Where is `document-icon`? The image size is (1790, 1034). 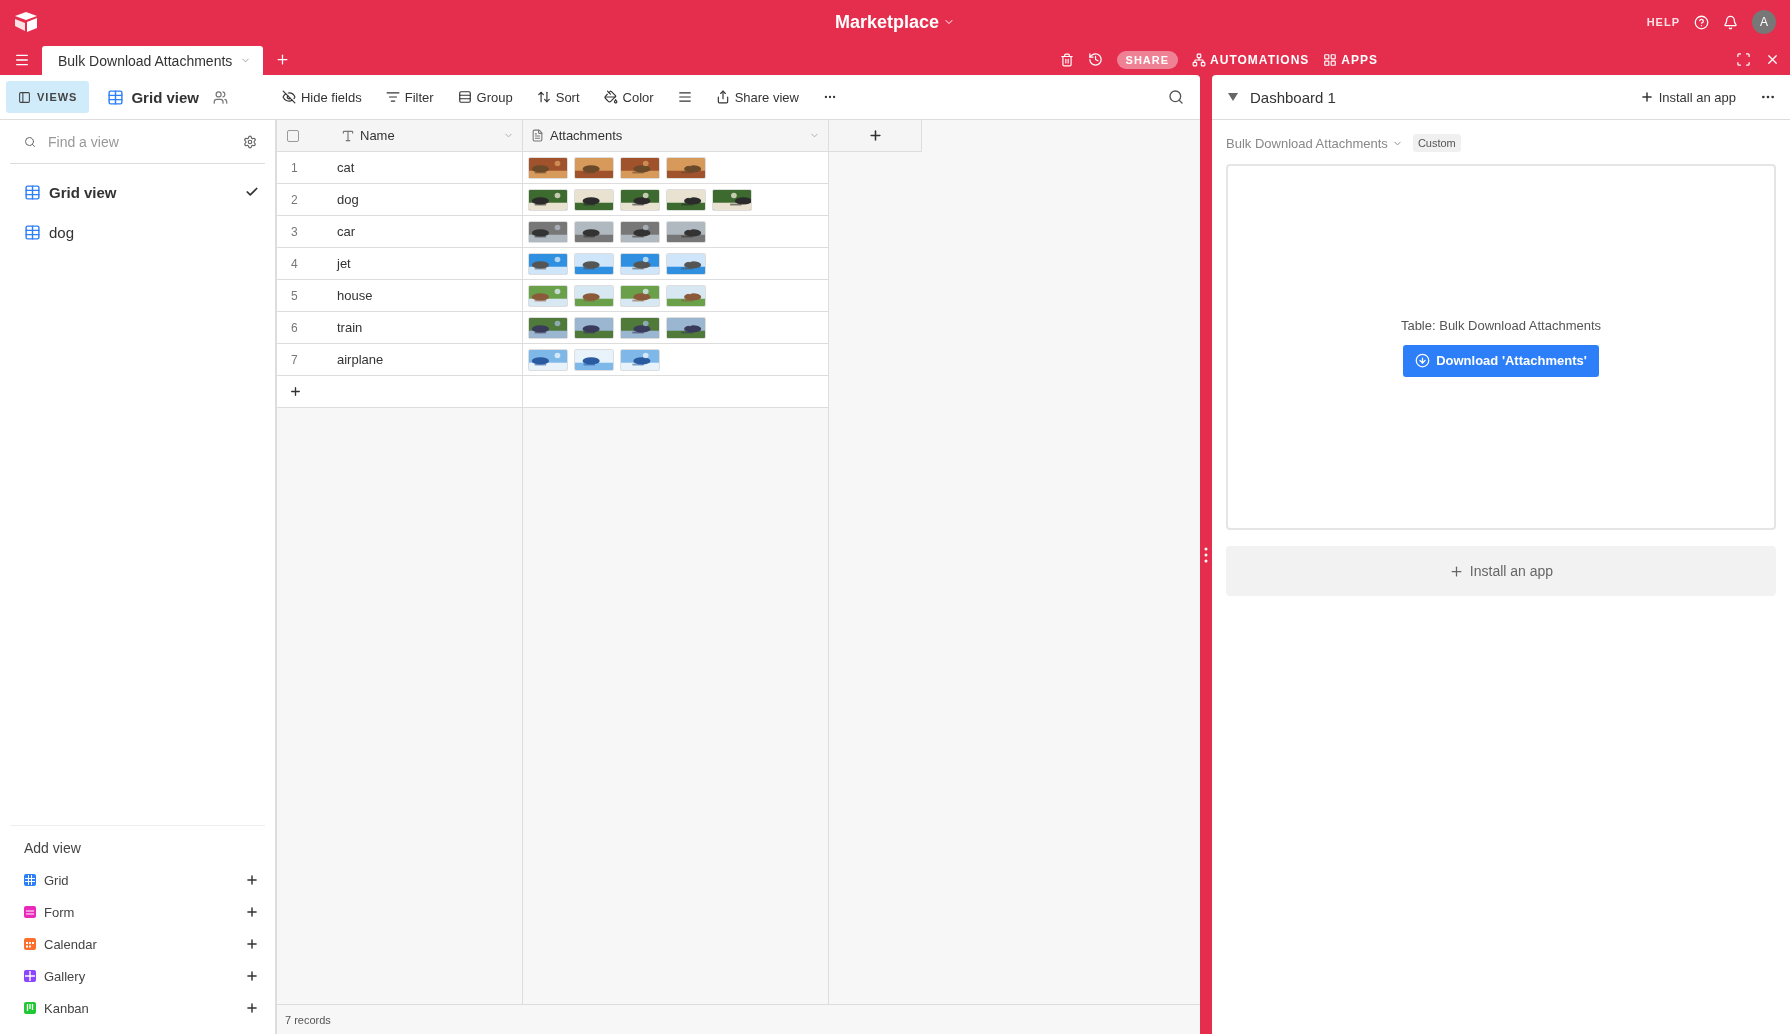
document-icon is located at coordinates (537, 135).